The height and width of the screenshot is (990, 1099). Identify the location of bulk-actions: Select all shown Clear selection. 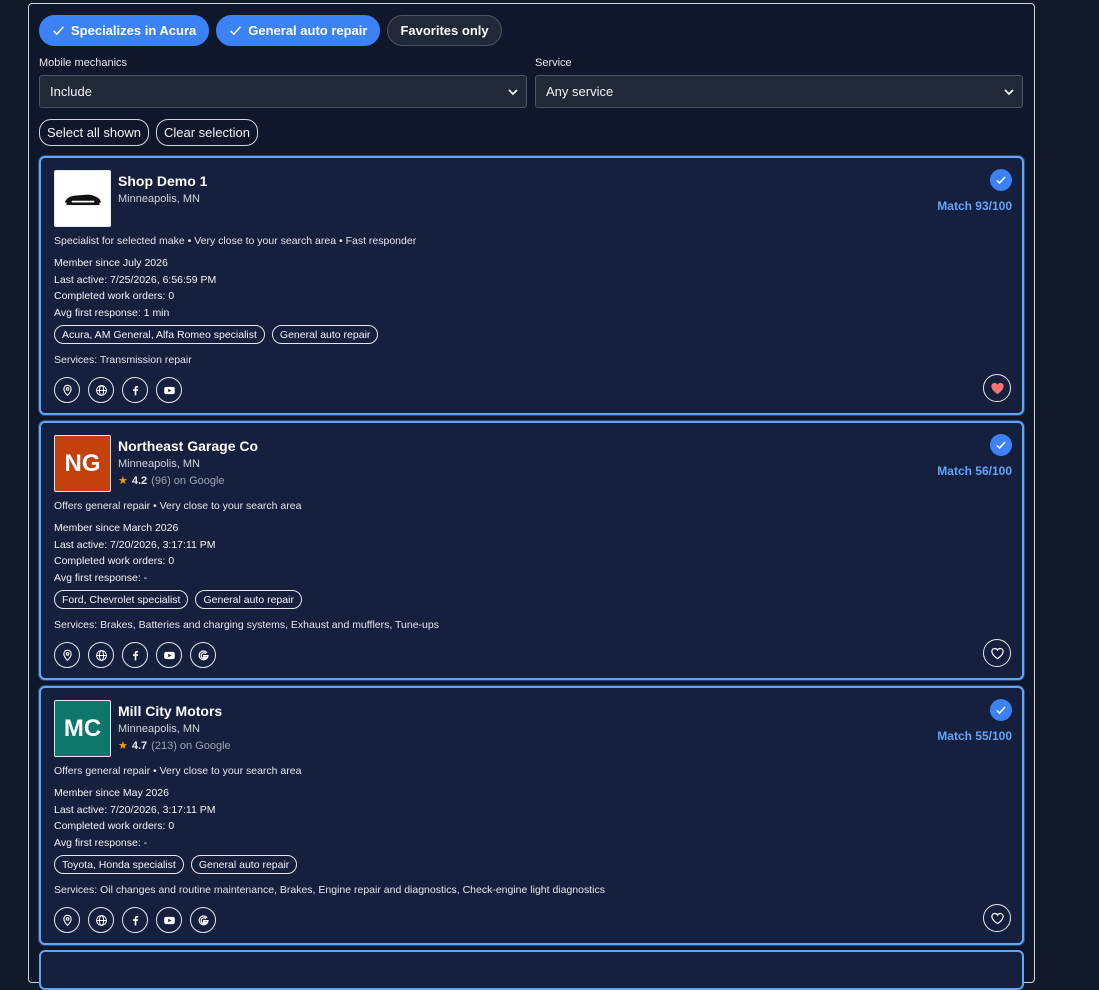
(148, 132).